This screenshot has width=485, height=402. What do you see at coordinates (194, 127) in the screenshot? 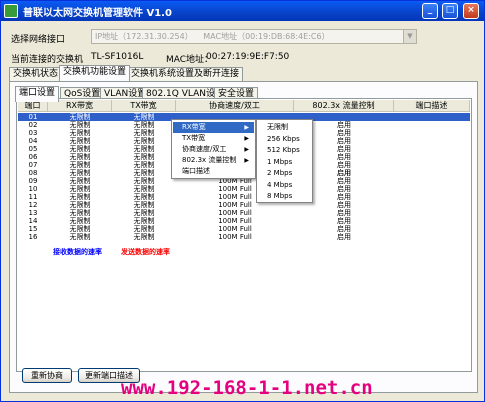
I see `menu-item-label: RX带宽` at bounding box center [194, 127].